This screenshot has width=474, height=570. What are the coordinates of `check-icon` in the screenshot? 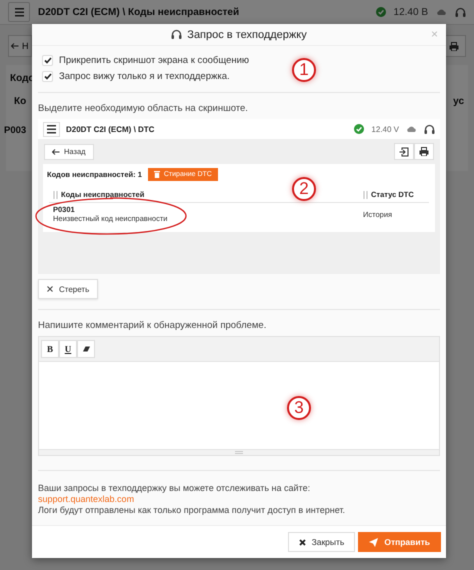 It's located at (381, 12).